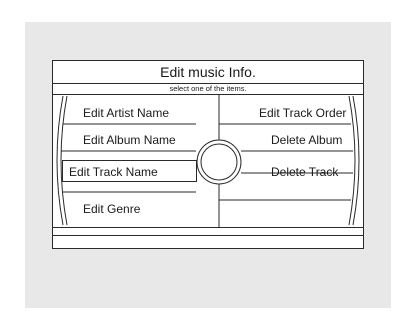  What do you see at coordinates (304, 172) in the screenshot?
I see `menu-item-delete-track: Delete Track` at bounding box center [304, 172].